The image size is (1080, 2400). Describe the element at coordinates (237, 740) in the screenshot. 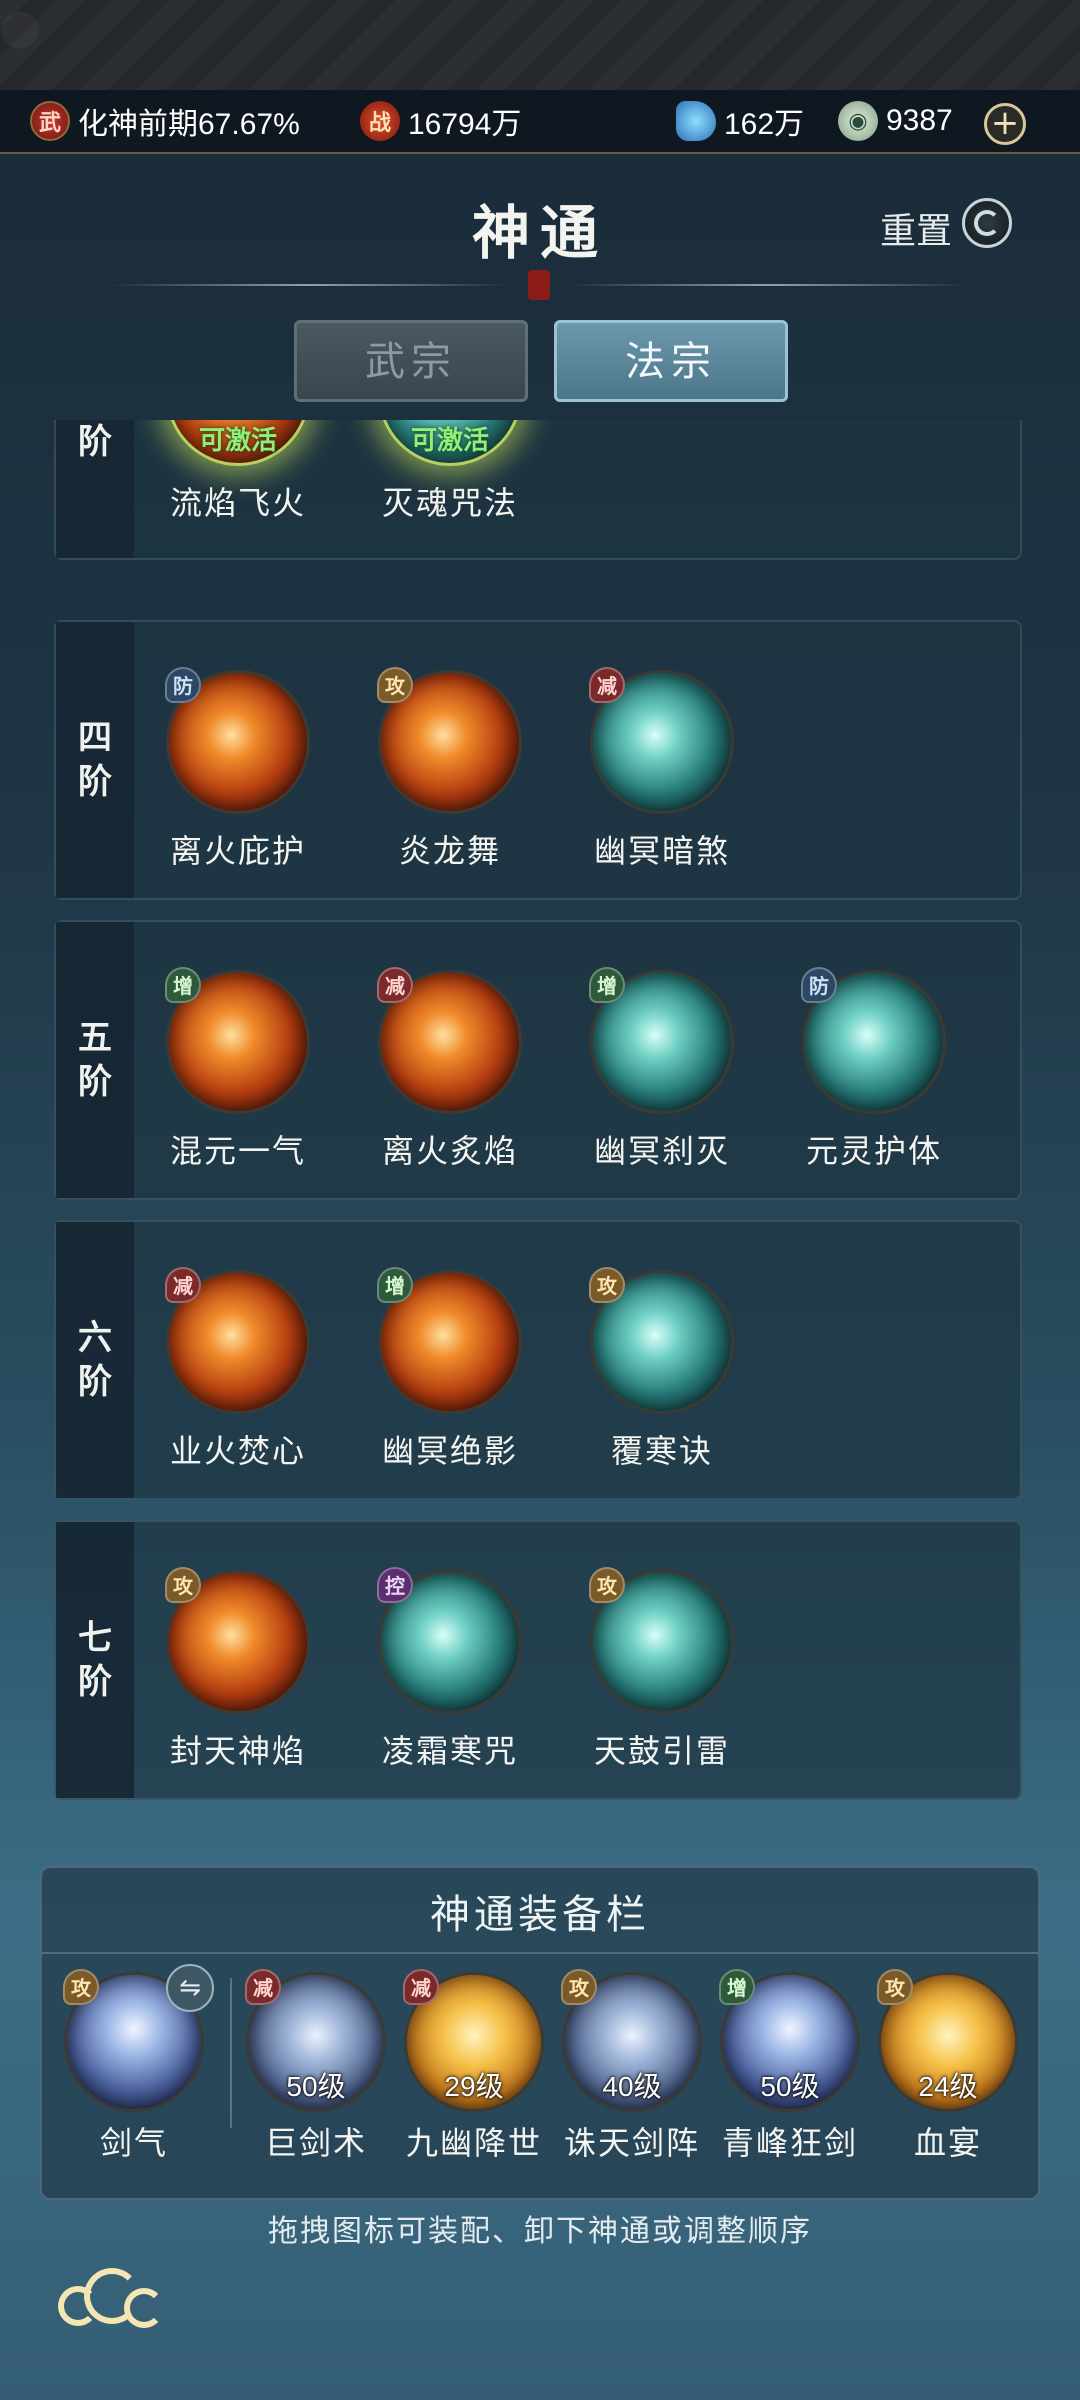

I see `fire-shield-skill-icon: 防` at that location.